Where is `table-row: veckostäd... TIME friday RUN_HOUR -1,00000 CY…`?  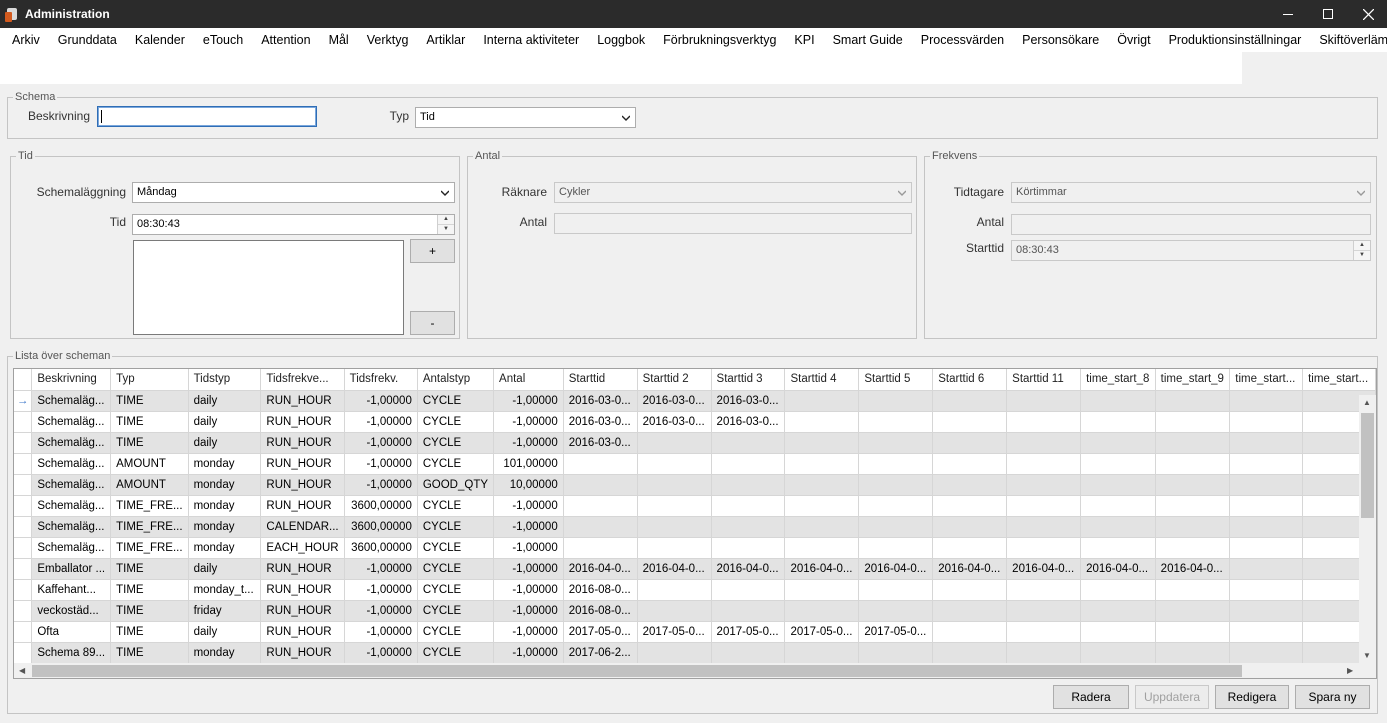 table-row: veckostäd... TIME friday RUN_HOUR -1,00000 CY… is located at coordinates (695, 611).